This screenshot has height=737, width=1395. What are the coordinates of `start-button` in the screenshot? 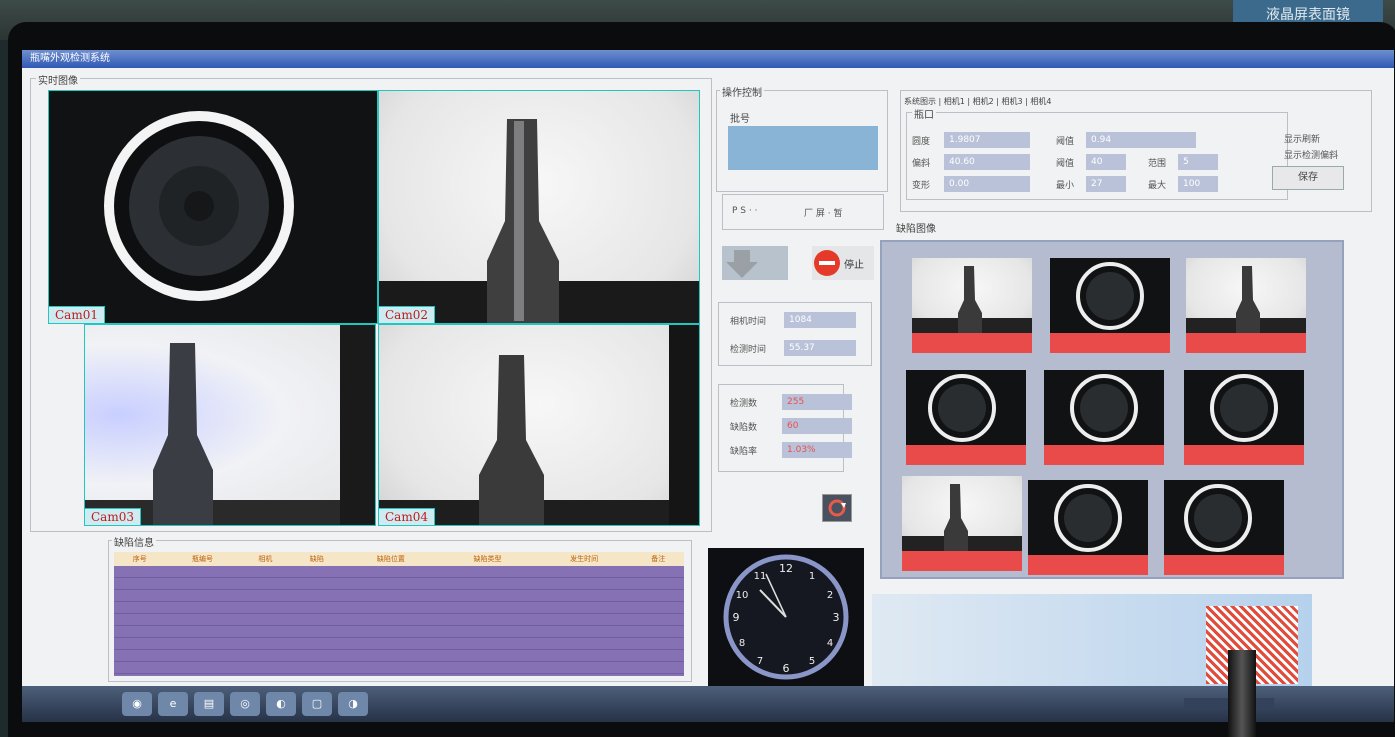 It's located at (755, 263).